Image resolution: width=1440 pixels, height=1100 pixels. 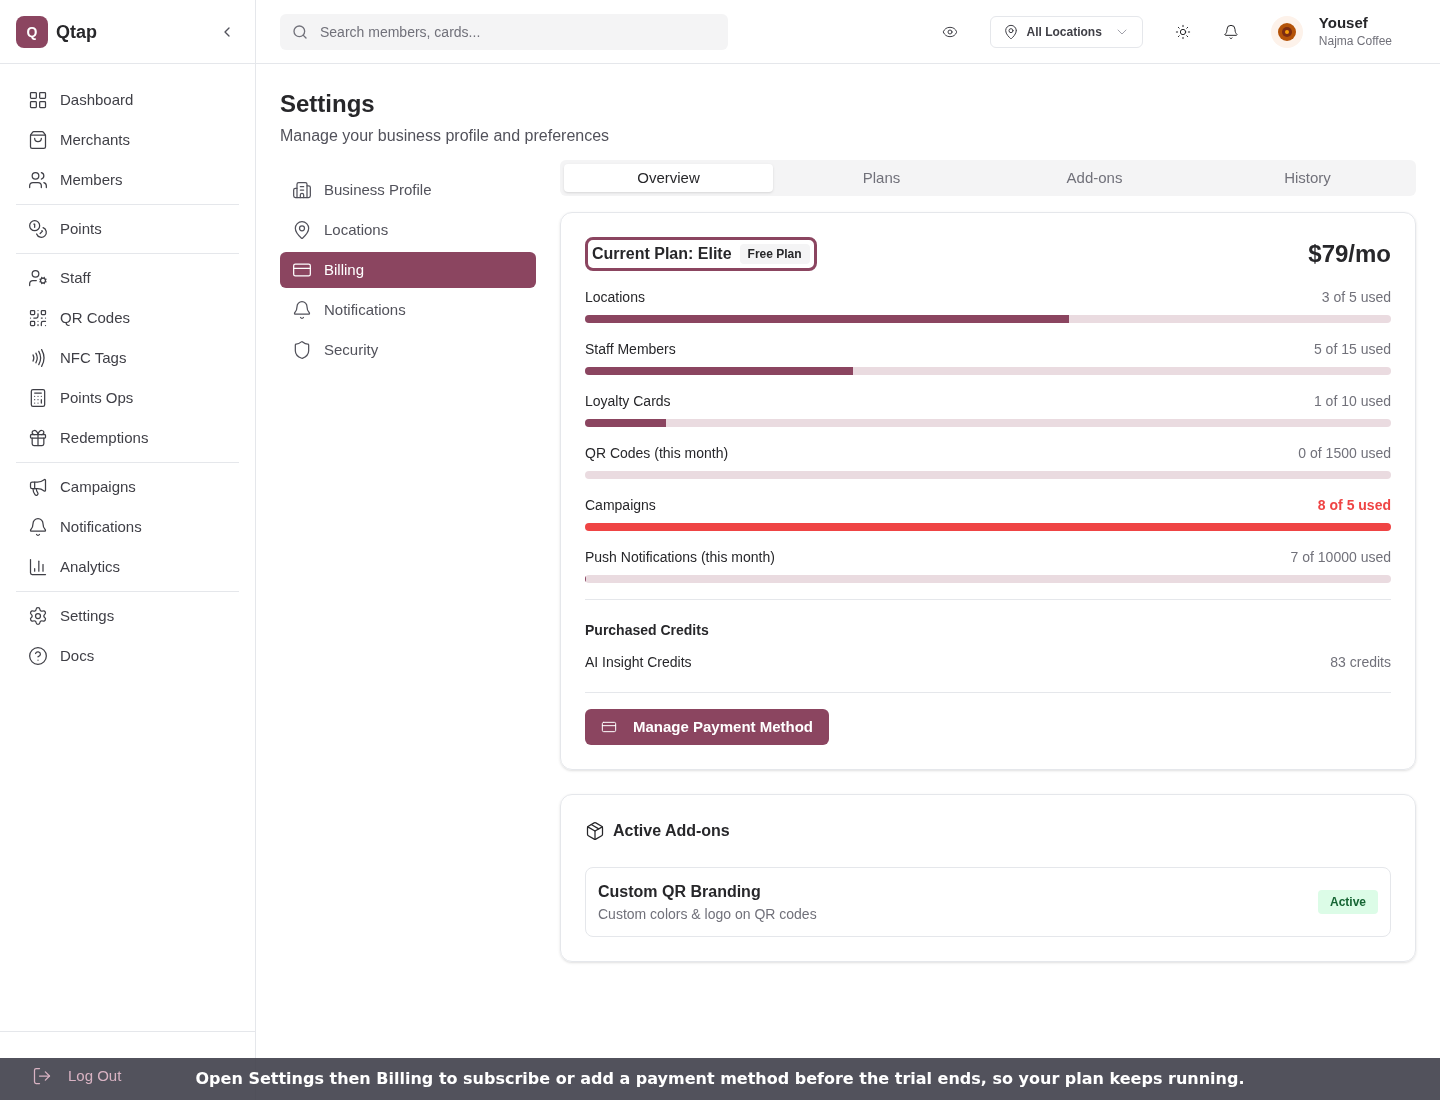 What do you see at coordinates (1307, 178) in the screenshot?
I see `tab: History` at bounding box center [1307, 178].